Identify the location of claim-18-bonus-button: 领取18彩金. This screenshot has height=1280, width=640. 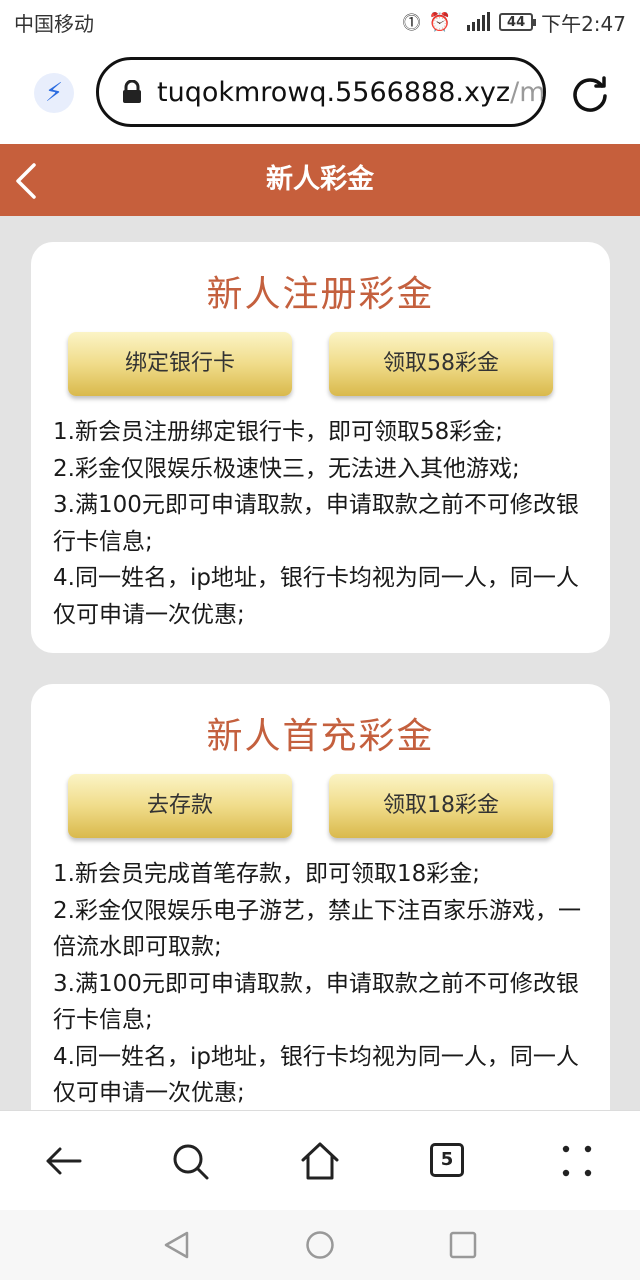
(441, 806).